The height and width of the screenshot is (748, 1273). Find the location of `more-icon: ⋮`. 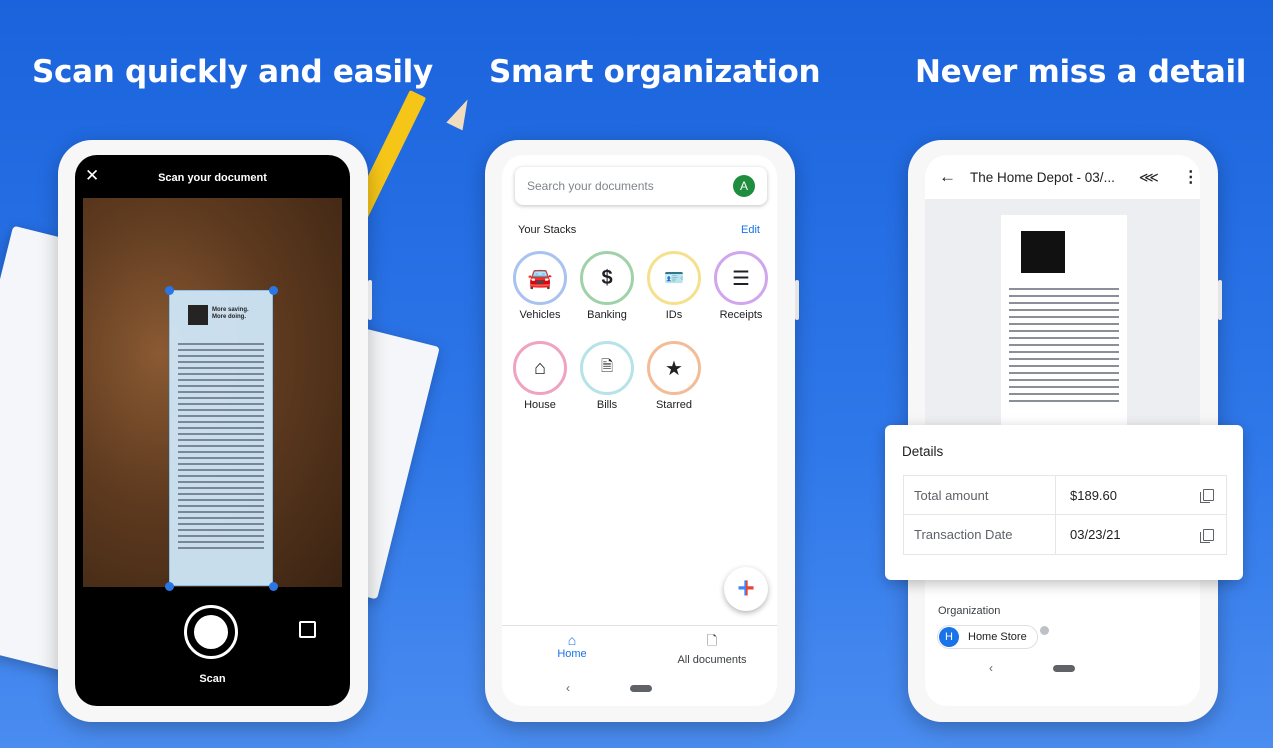

more-icon: ⋮ is located at coordinates (1191, 177).